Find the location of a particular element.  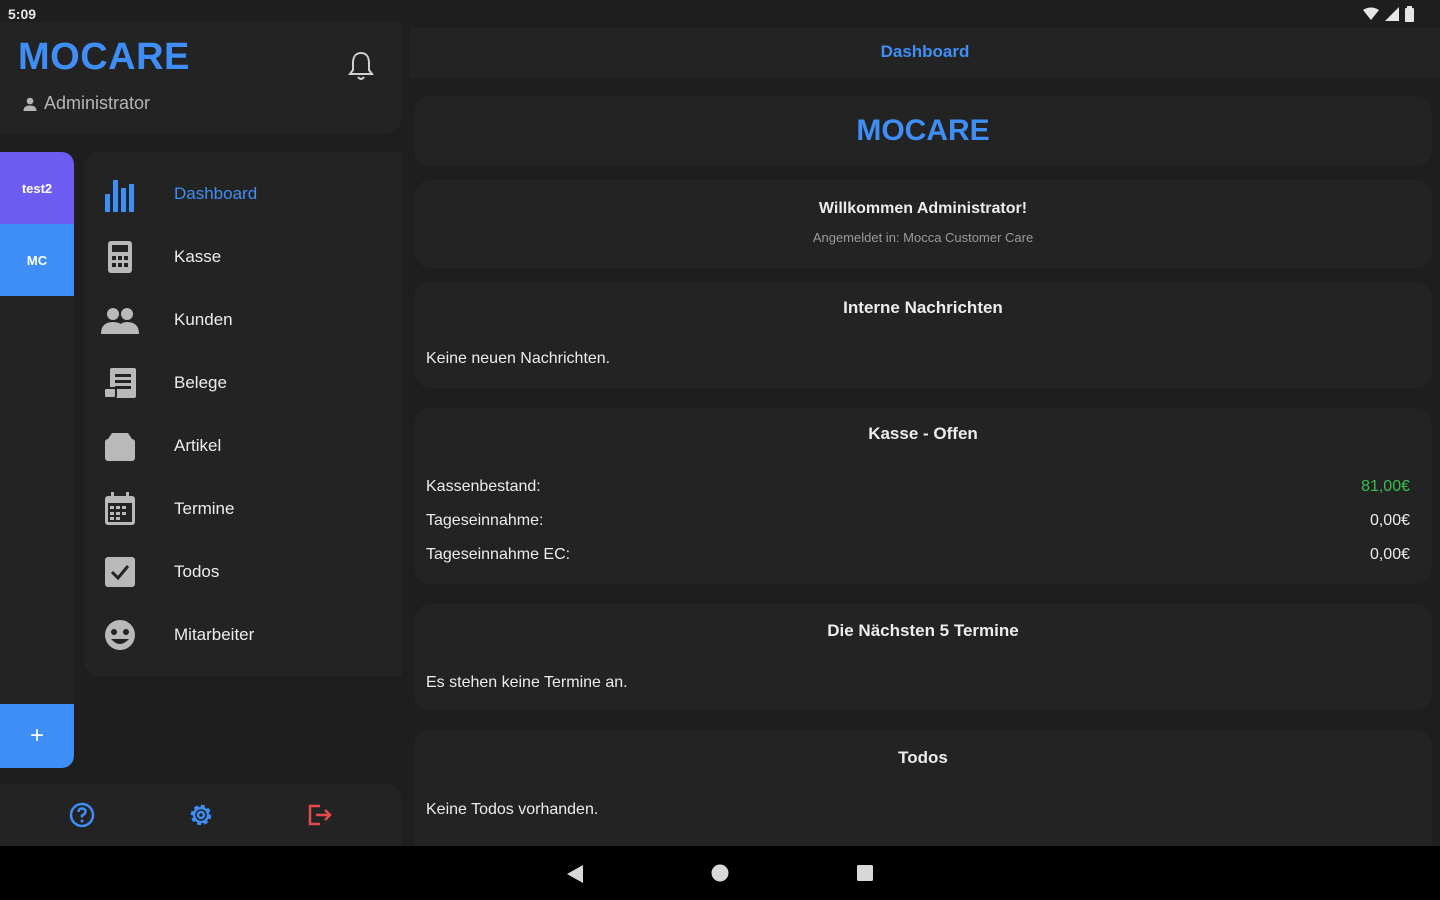

sidebar-item-label: Dashboard is located at coordinates (216, 193).